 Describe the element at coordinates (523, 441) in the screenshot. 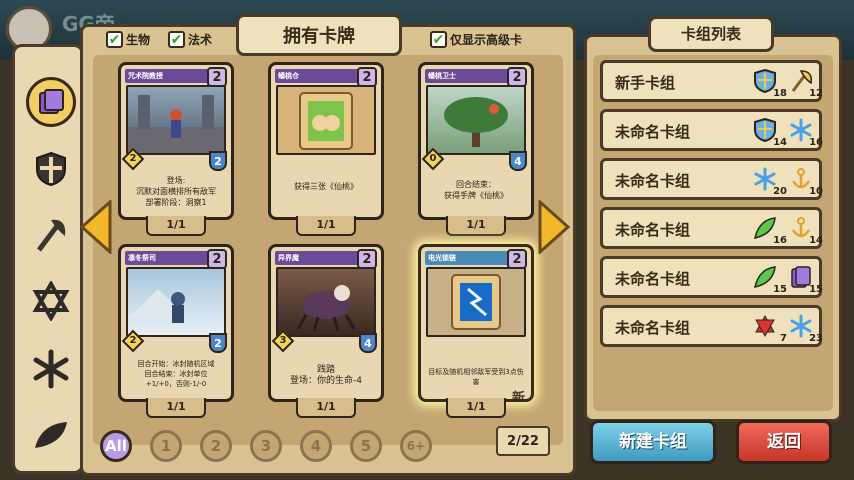

I see `page-indicator: 2/22` at that location.